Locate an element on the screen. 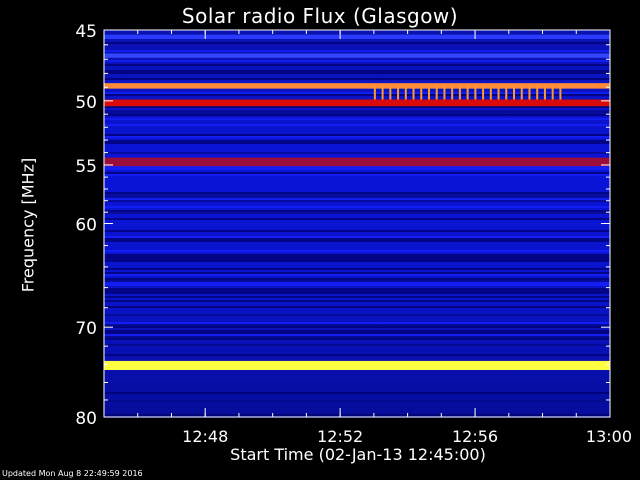 The height and width of the screenshot is (480, 640). y-tick-label: 50 is located at coordinates (86, 103).